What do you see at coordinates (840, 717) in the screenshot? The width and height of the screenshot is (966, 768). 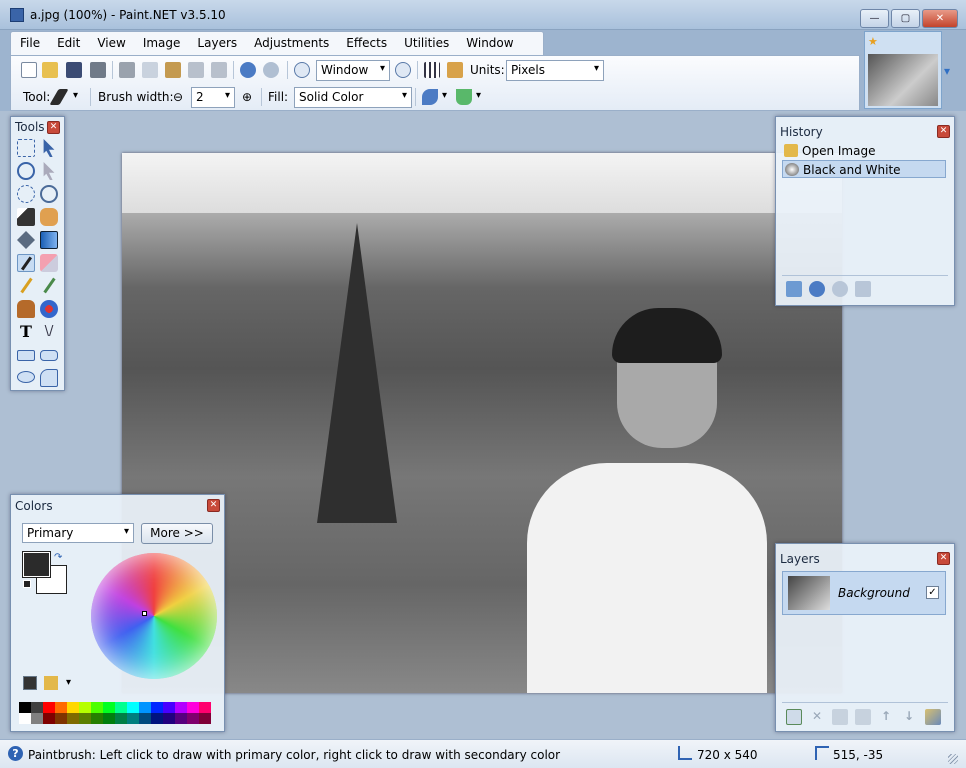 I see `duplicate-layer-icon` at bounding box center [840, 717].